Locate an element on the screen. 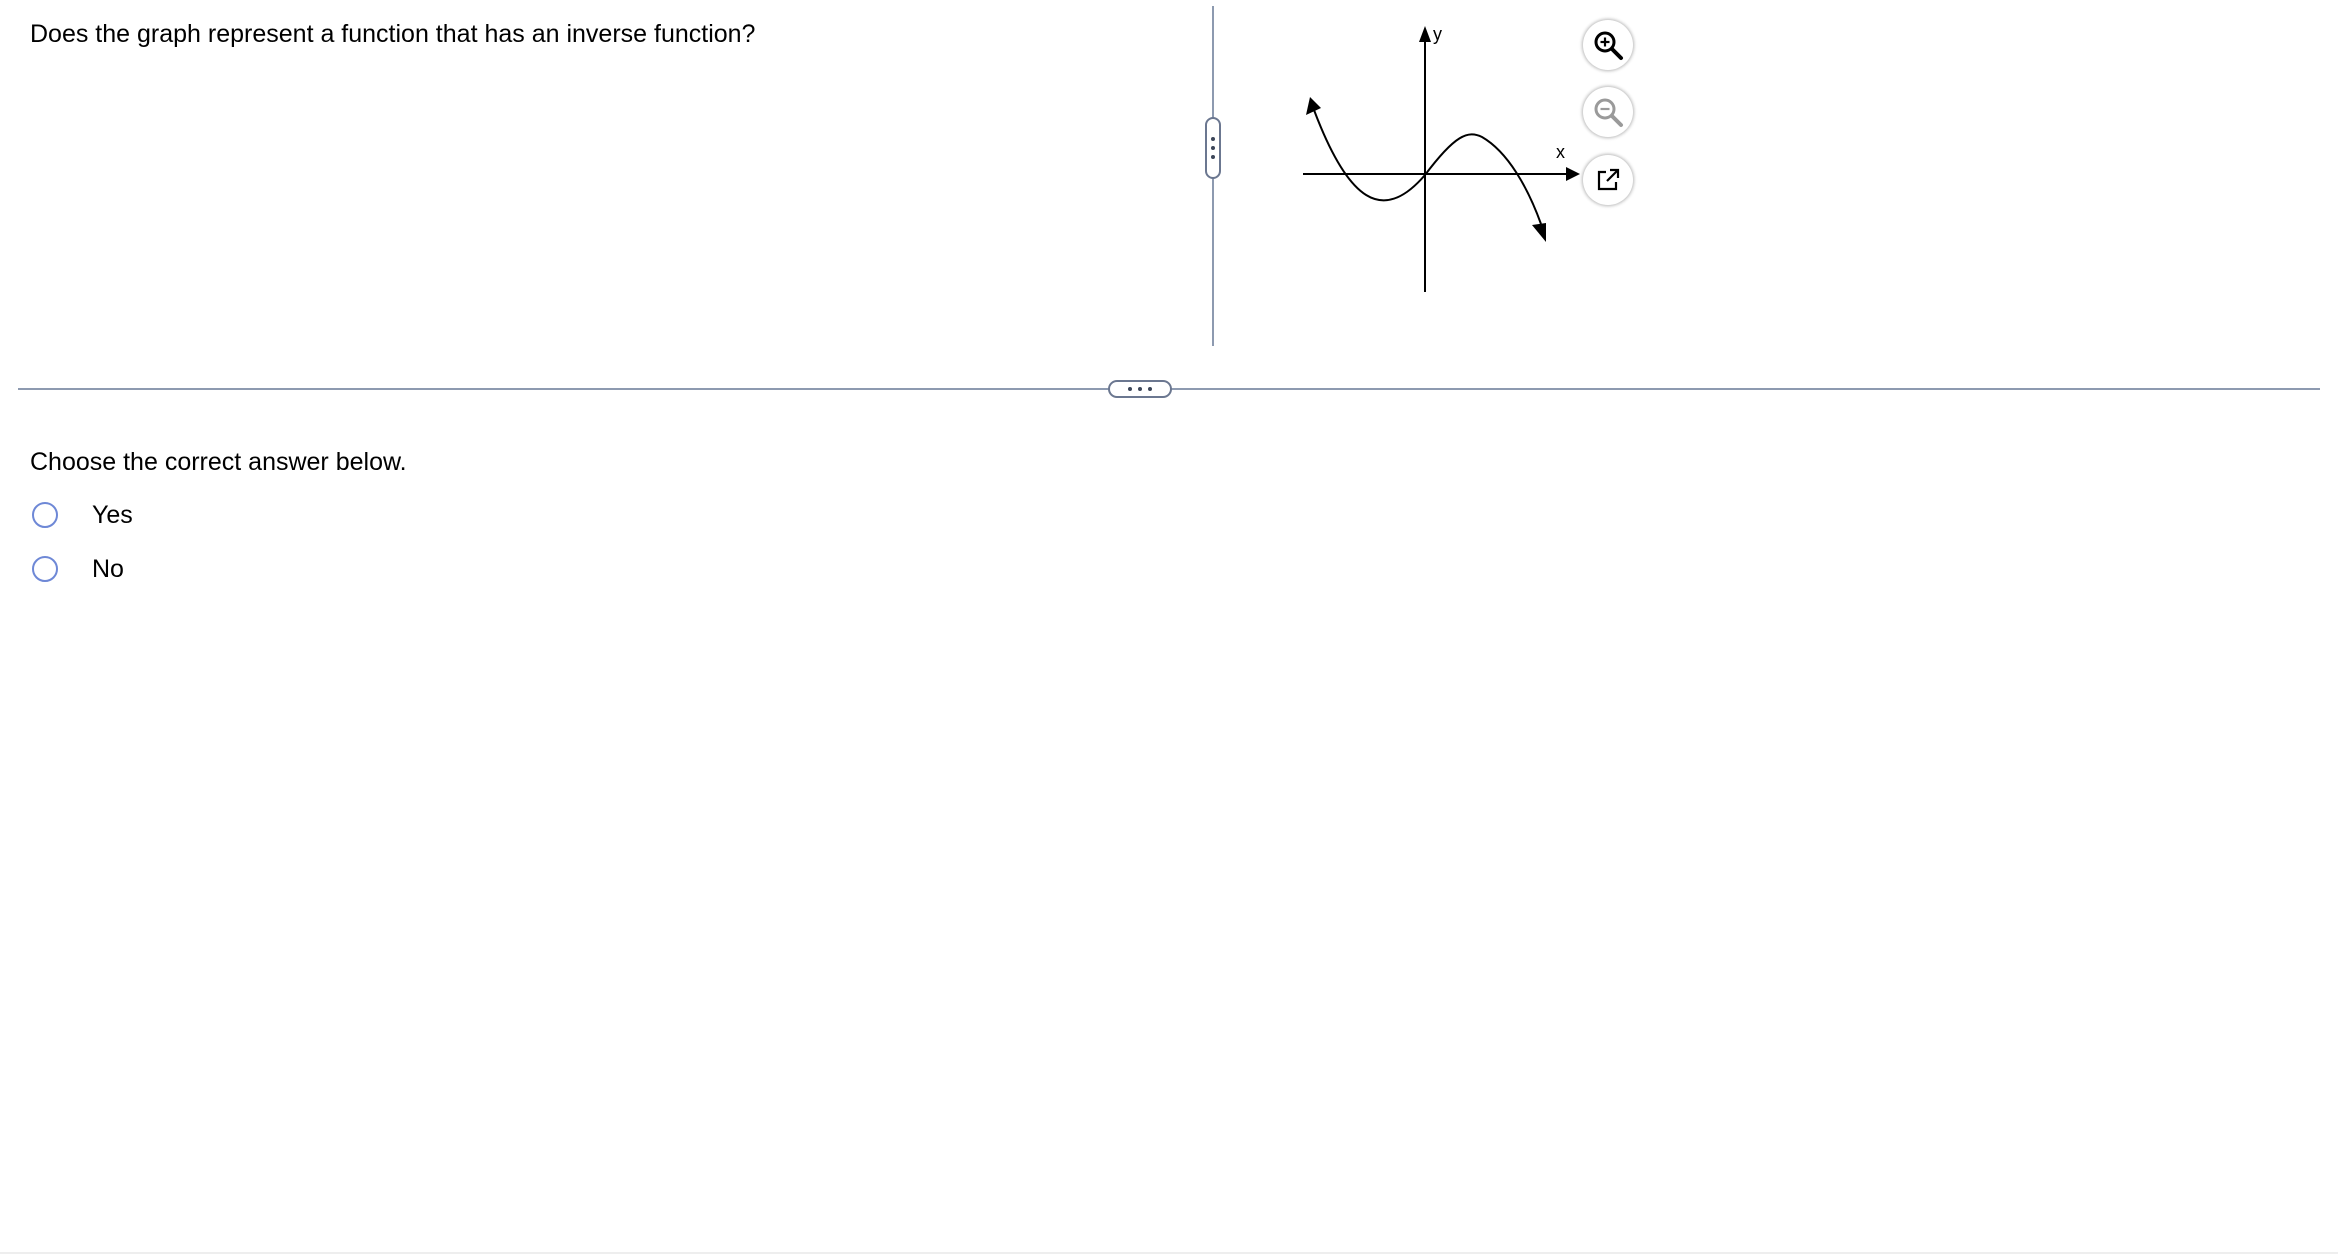  zoom-out-button is located at coordinates (1608, 112).